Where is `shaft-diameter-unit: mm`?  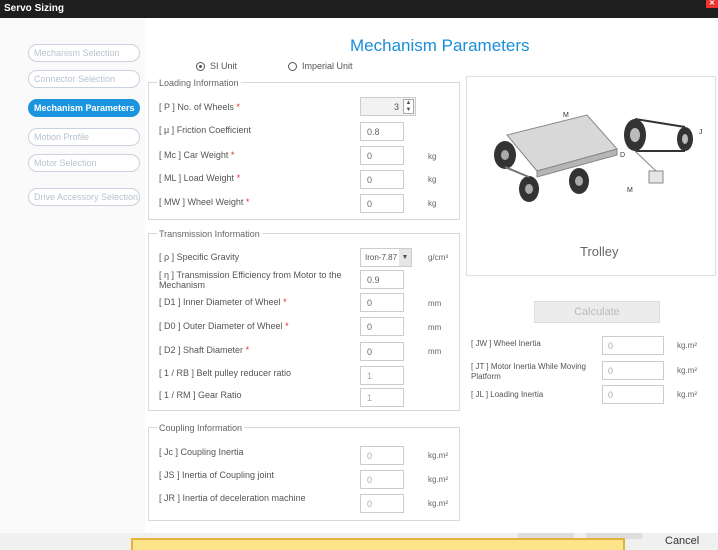
shaft-diameter-unit: mm is located at coordinates (435, 351).